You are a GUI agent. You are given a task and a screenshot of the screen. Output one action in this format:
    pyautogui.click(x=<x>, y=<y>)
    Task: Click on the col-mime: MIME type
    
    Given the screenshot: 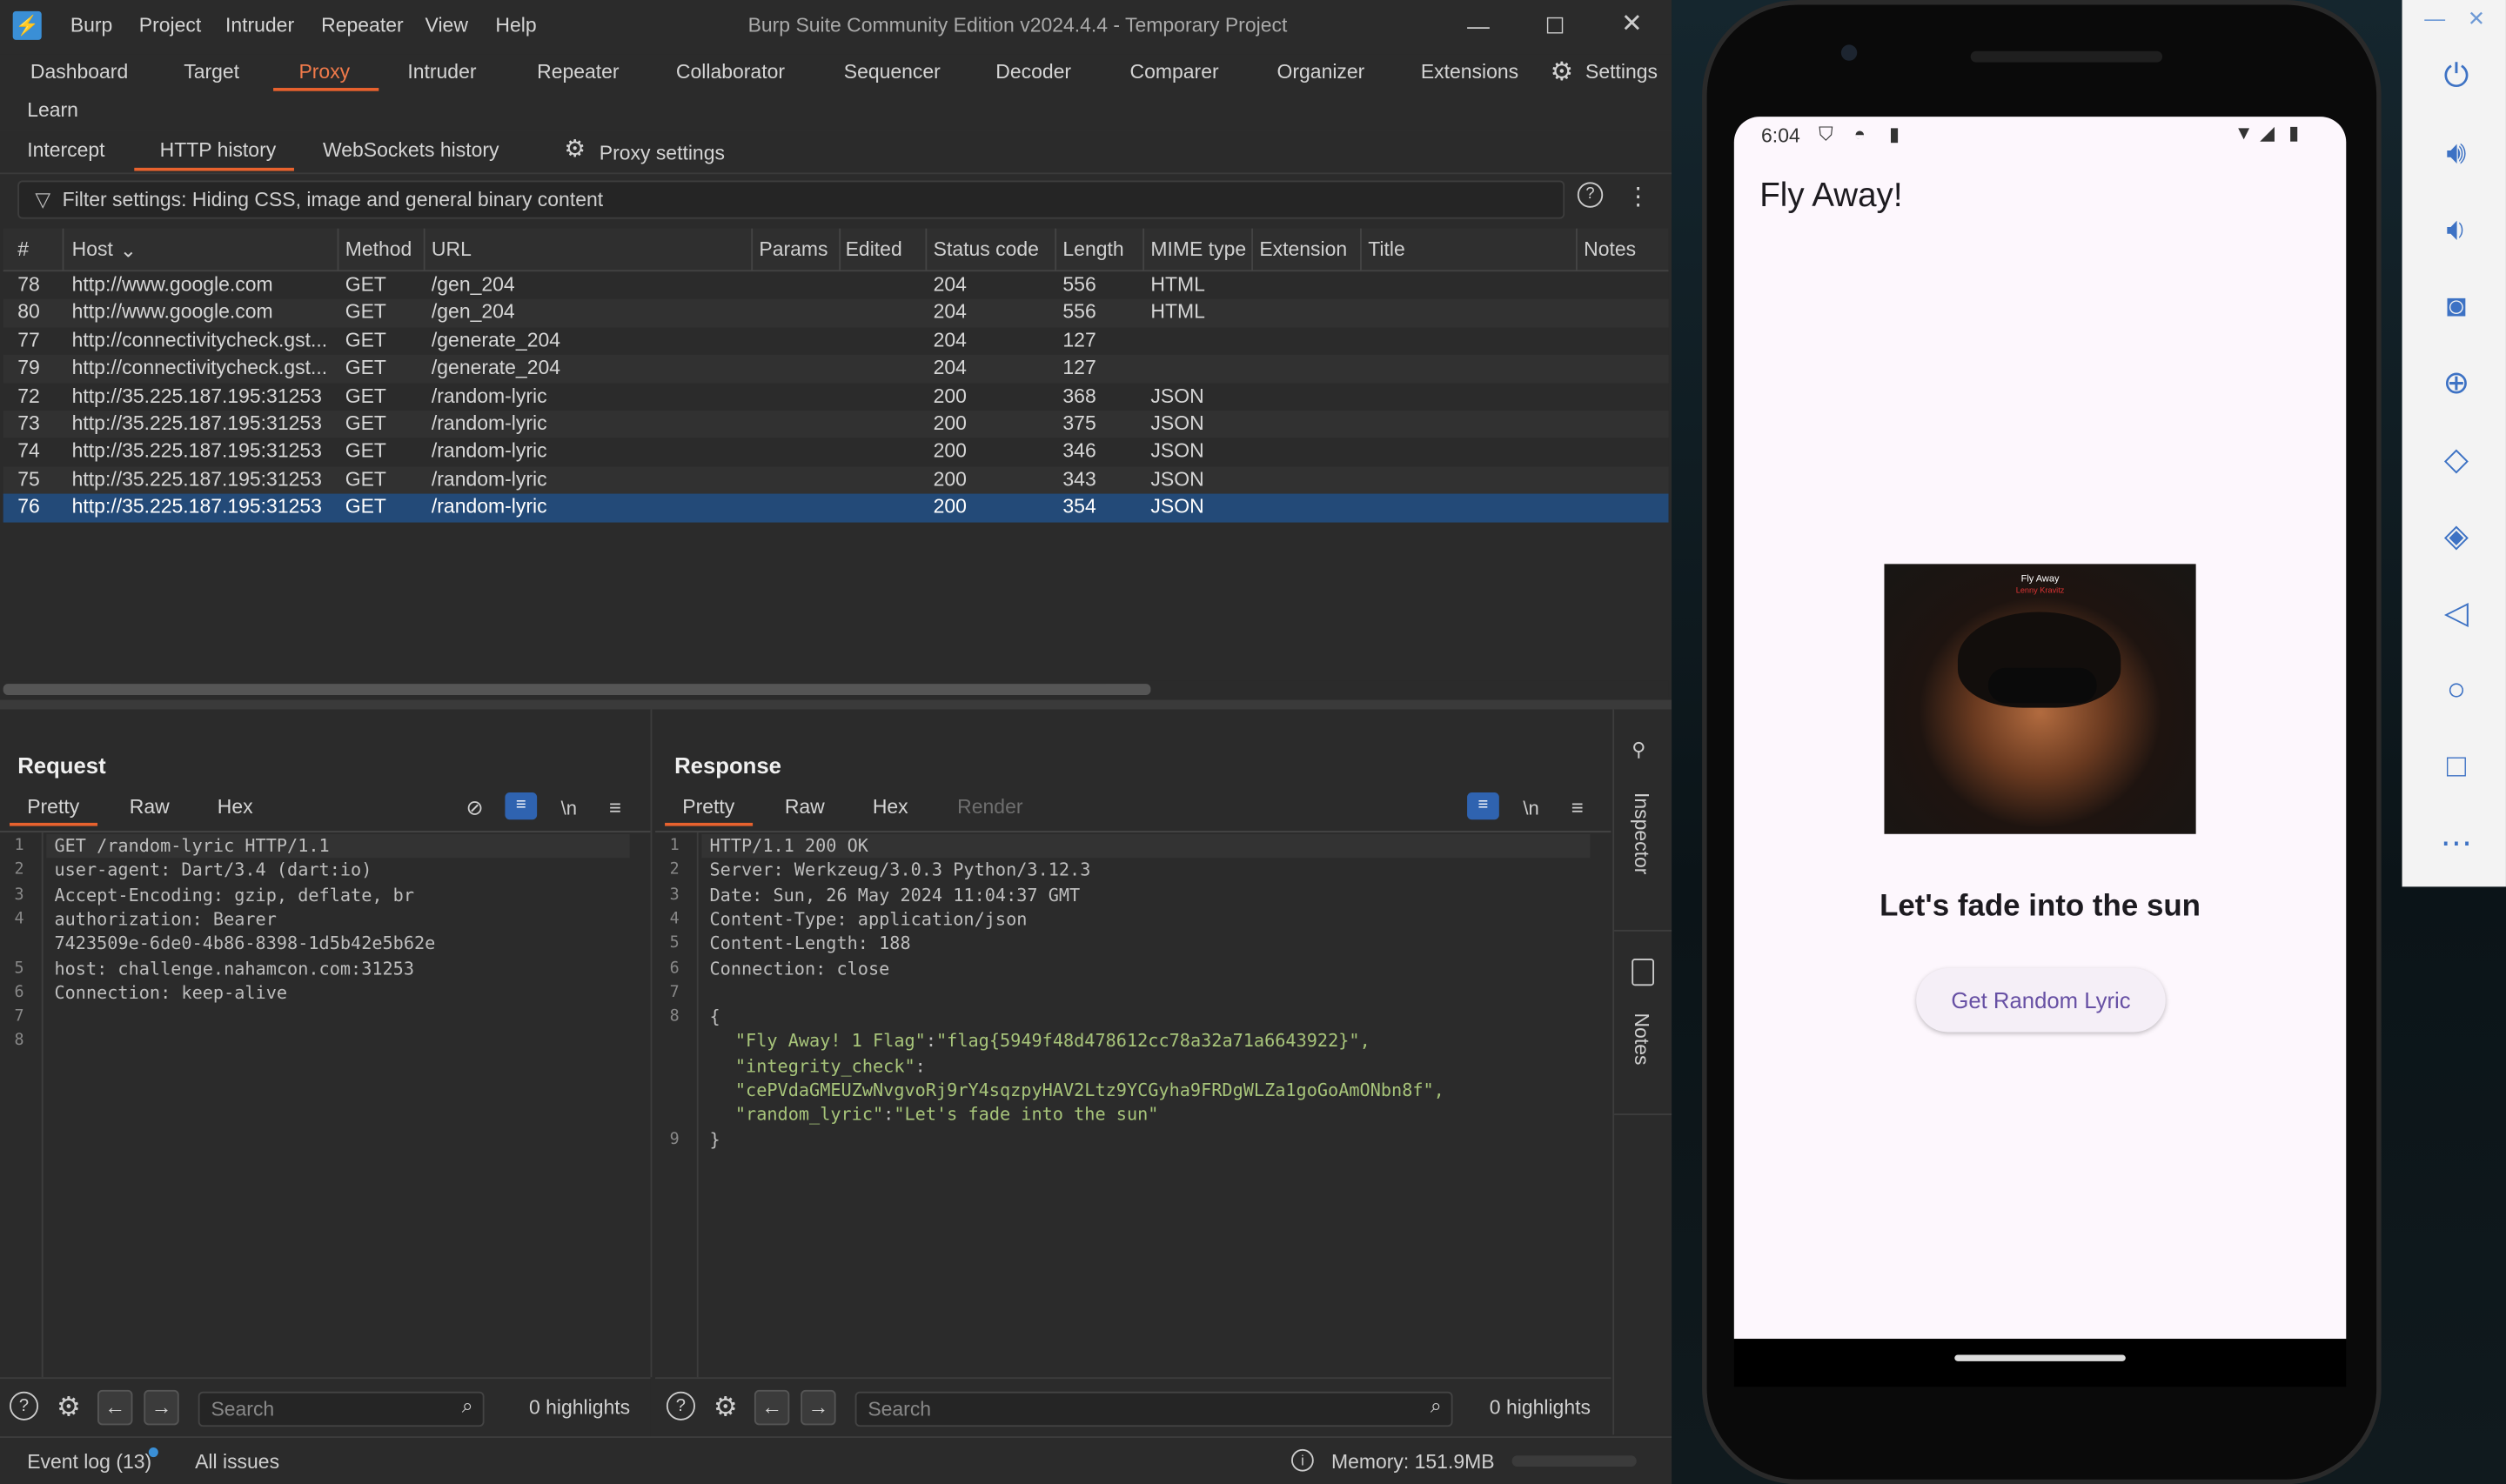 What is the action you would take?
    pyautogui.click(x=1198, y=250)
    